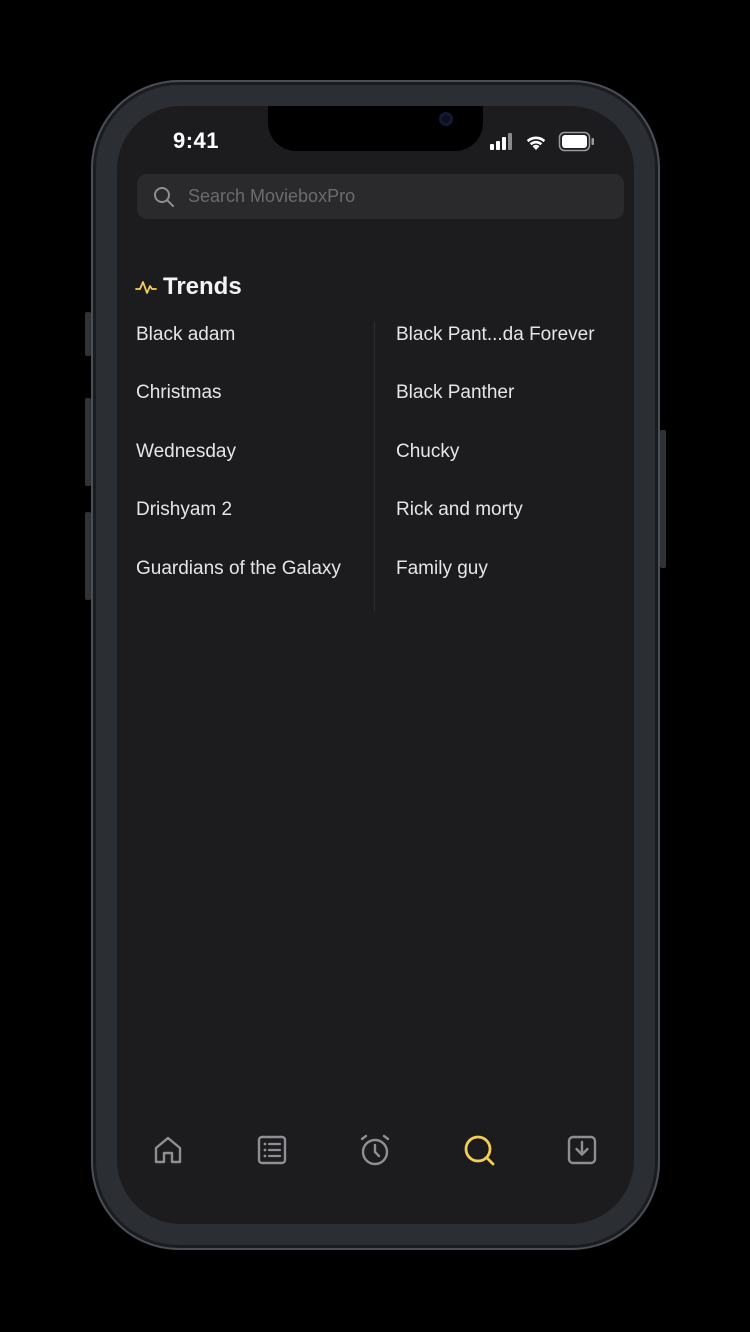 The height and width of the screenshot is (1332, 750). Describe the element at coordinates (164, 197) in the screenshot. I see `search-field-icon` at that location.